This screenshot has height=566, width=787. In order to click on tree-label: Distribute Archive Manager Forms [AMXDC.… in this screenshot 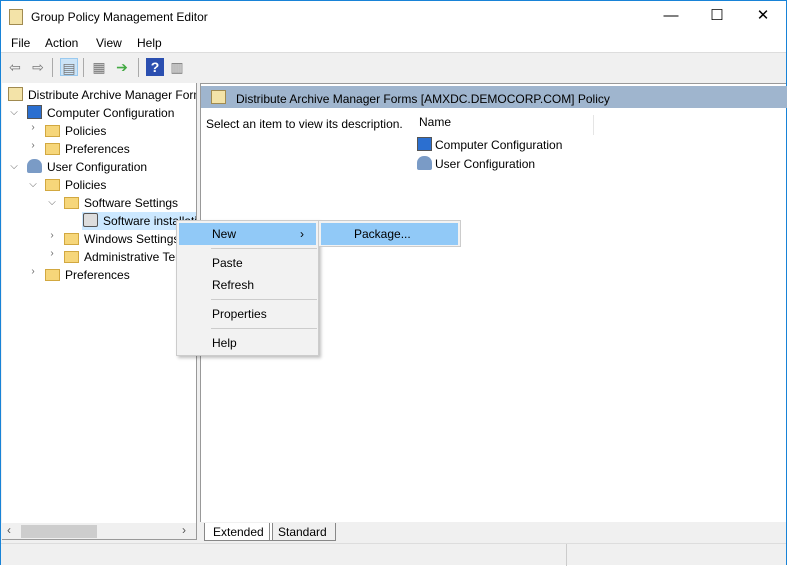, I will do `click(112, 95)`.